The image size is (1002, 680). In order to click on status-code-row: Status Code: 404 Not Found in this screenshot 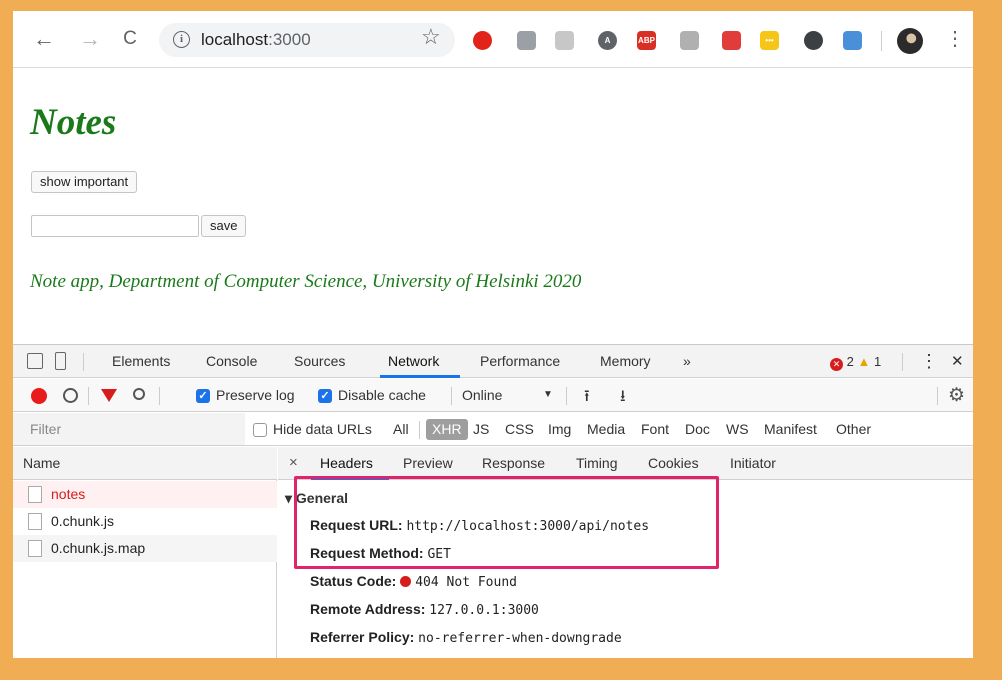, I will do `click(413, 581)`.